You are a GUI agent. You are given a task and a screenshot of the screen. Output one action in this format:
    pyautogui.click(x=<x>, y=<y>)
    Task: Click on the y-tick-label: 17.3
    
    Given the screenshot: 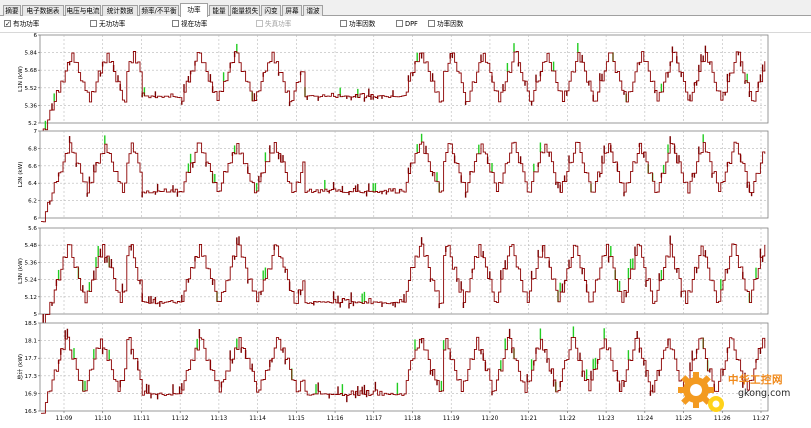 What is the action you would take?
    pyautogui.click(x=31, y=377)
    